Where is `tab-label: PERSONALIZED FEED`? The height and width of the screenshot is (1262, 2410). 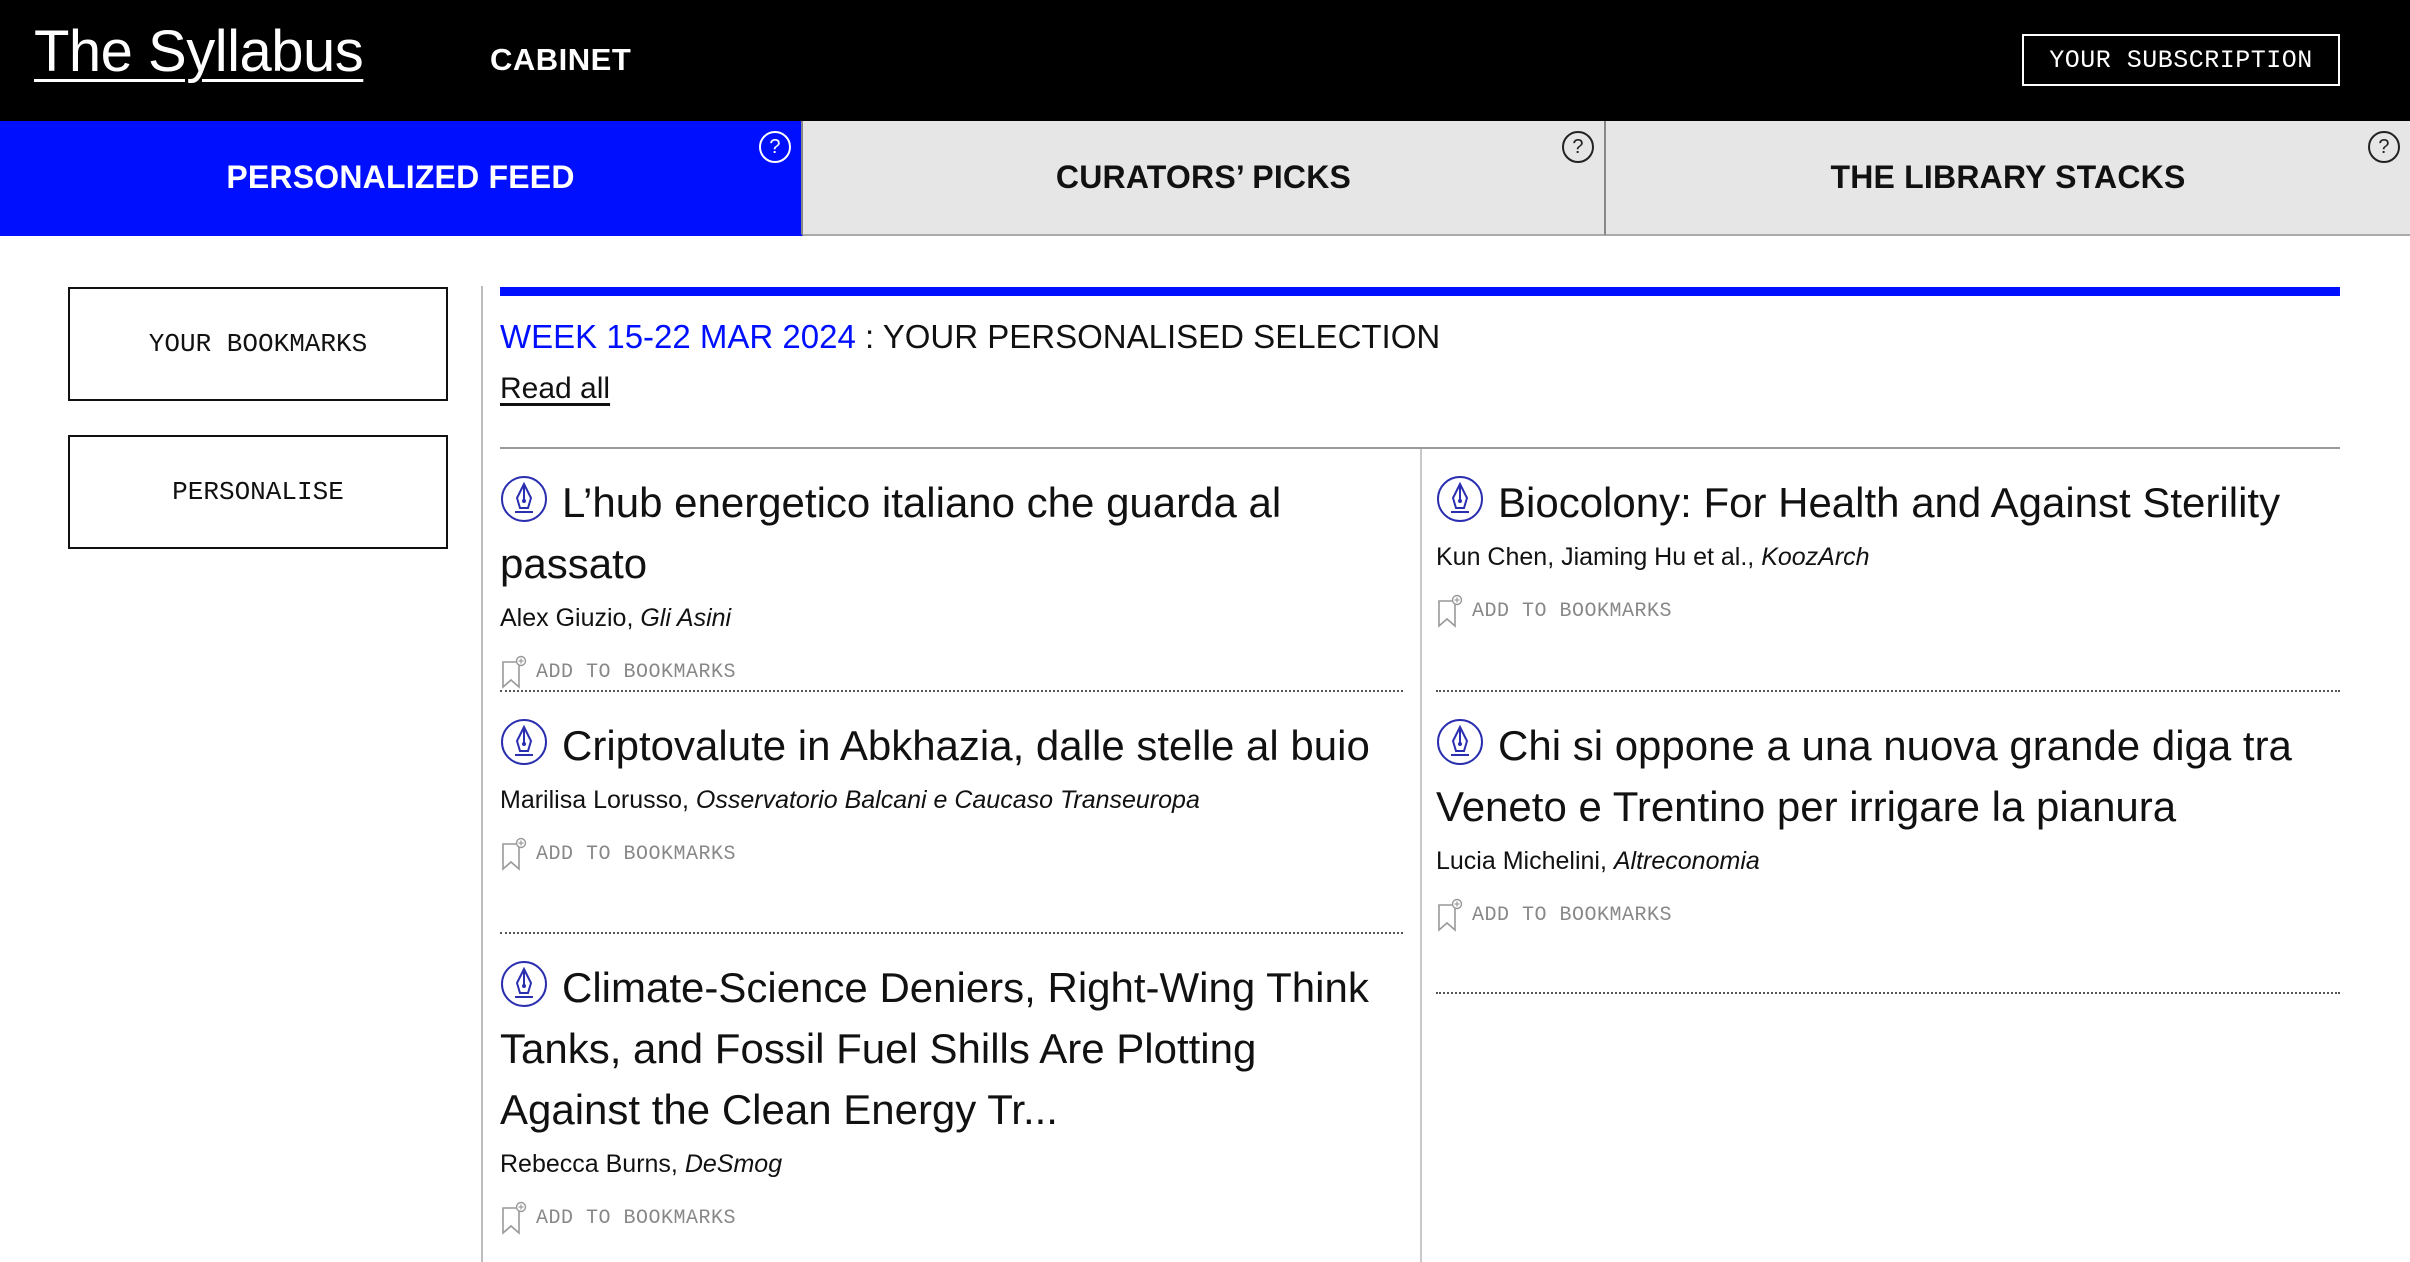
tab-label: PERSONALIZED FEED is located at coordinates (400, 177).